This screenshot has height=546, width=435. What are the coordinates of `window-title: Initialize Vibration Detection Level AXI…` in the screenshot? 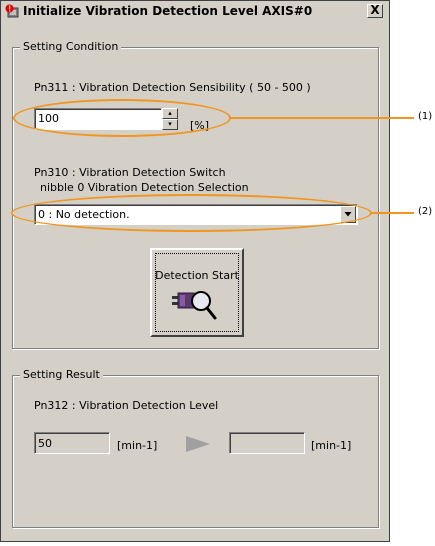 It's located at (168, 11).